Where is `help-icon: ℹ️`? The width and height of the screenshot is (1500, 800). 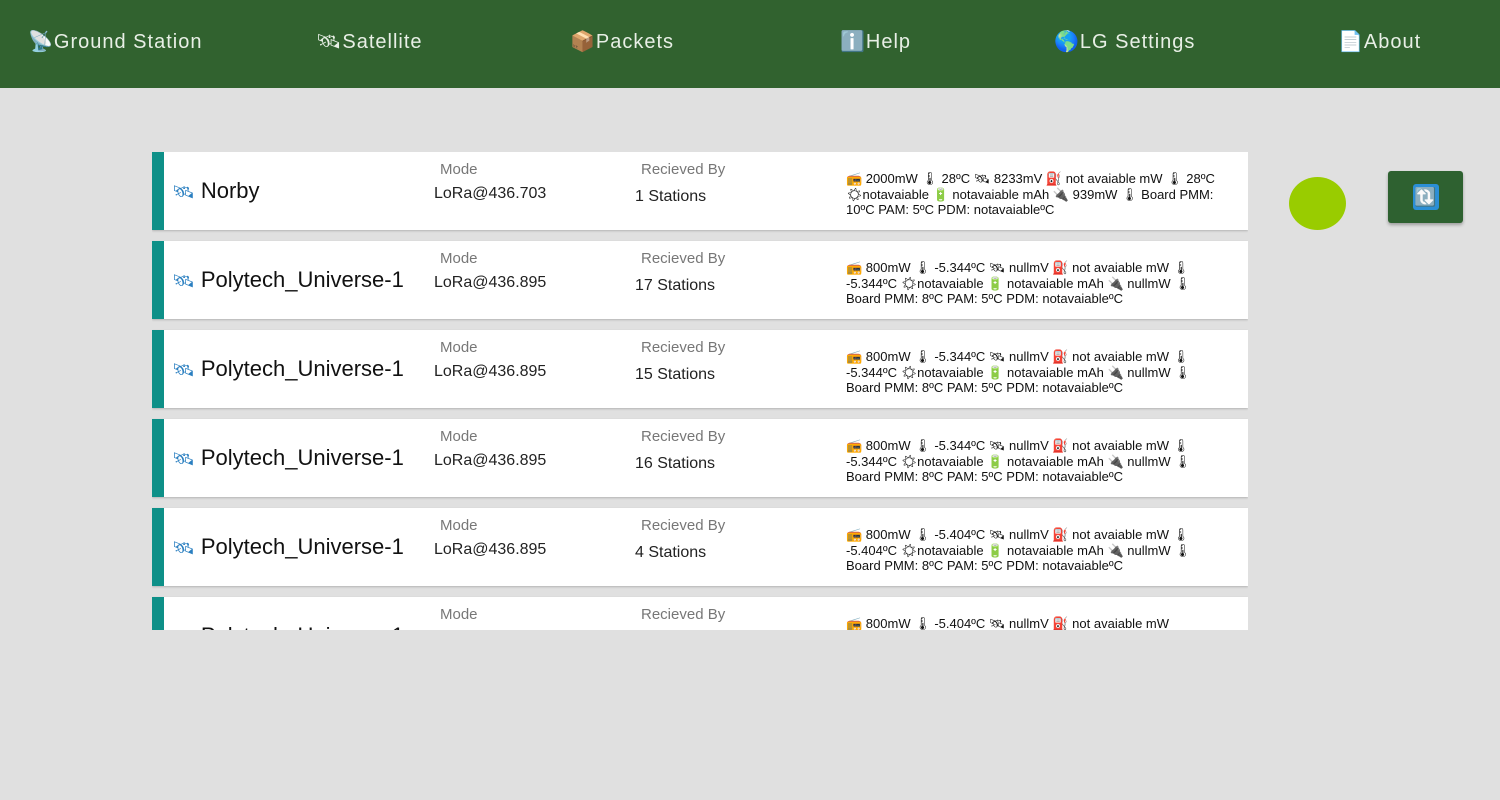 help-icon: ℹ️ is located at coordinates (853, 42).